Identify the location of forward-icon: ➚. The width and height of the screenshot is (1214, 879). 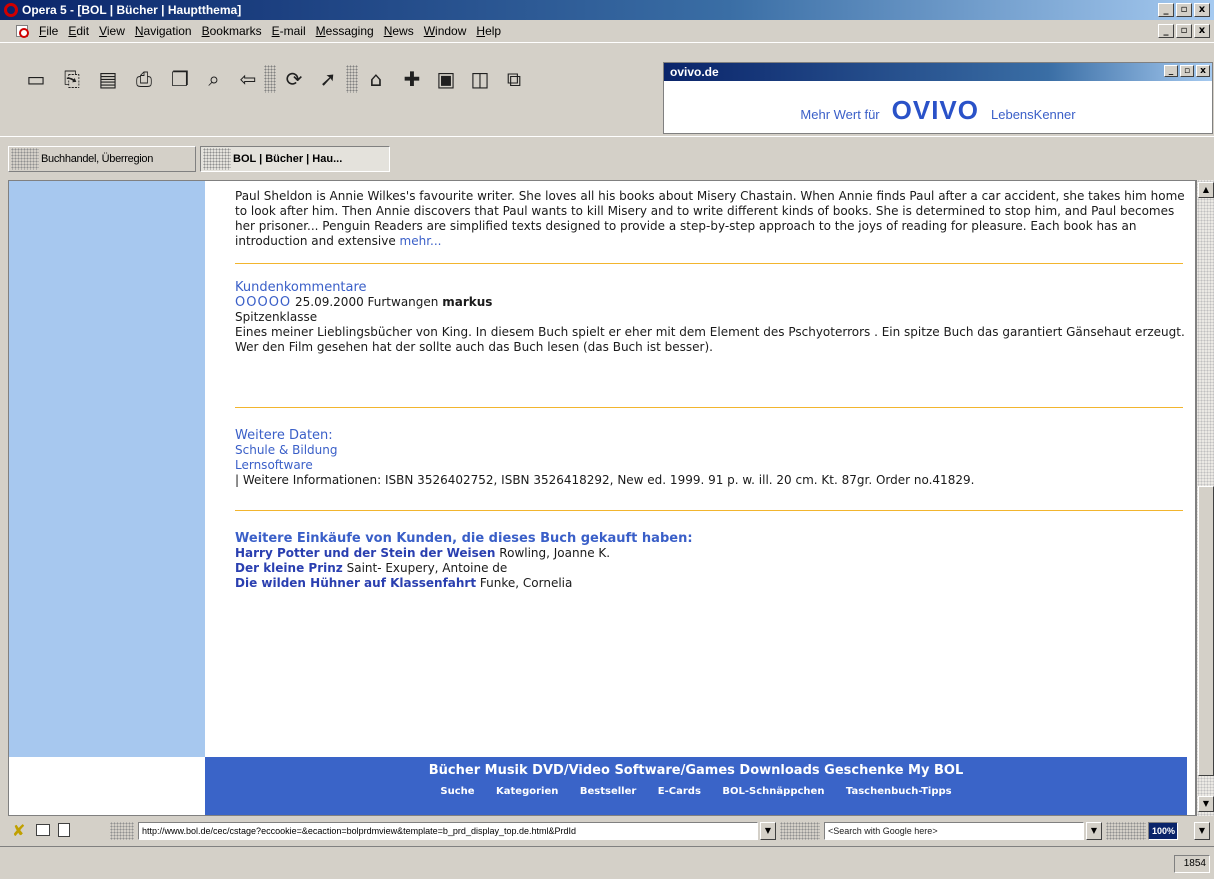
(328, 79).